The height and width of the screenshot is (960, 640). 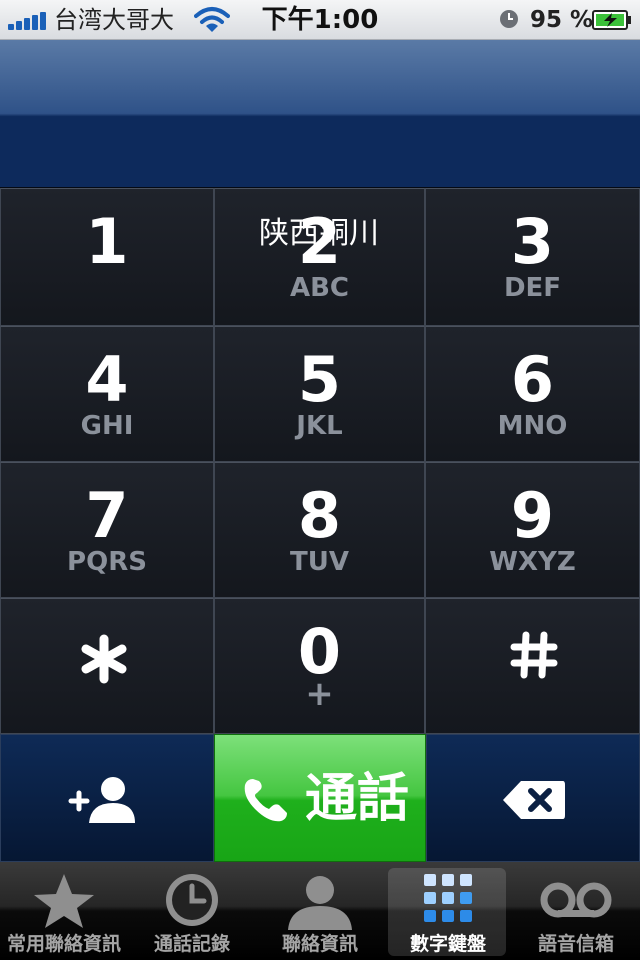 I want to click on call-button: 通話, so click(x=320, y=798).